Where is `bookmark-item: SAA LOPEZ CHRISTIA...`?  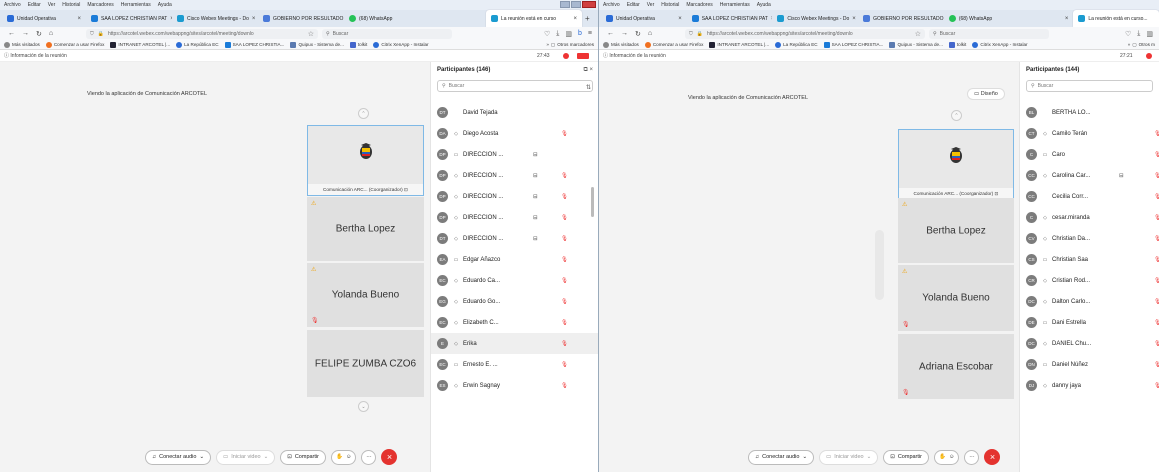
bookmark-item: SAA LOPEZ CHRISTIA... is located at coordinates (254, 44).